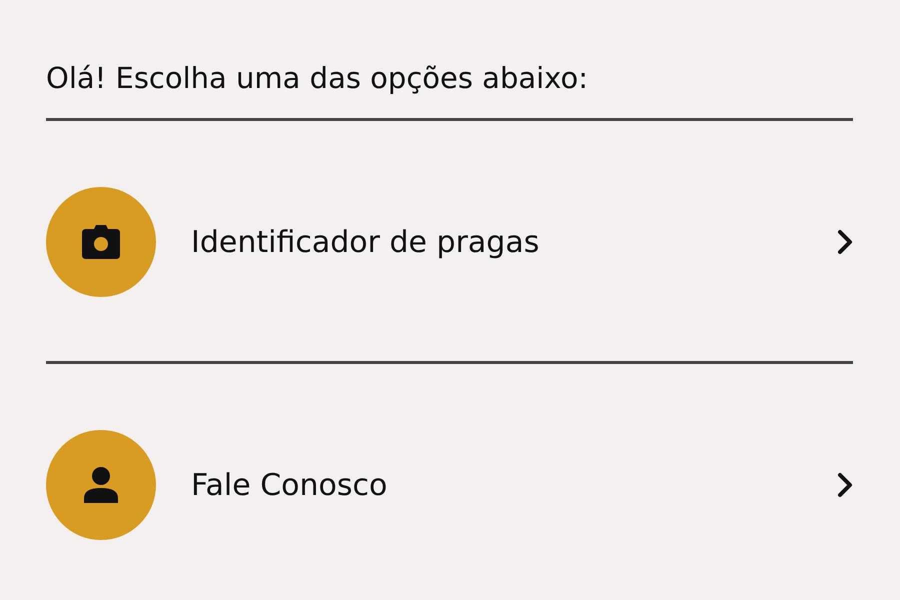  What do you see at coordinates (289, 485) in the screenshot?
I see `option-label: Fale Conosco` at bounding box center [289, 485].